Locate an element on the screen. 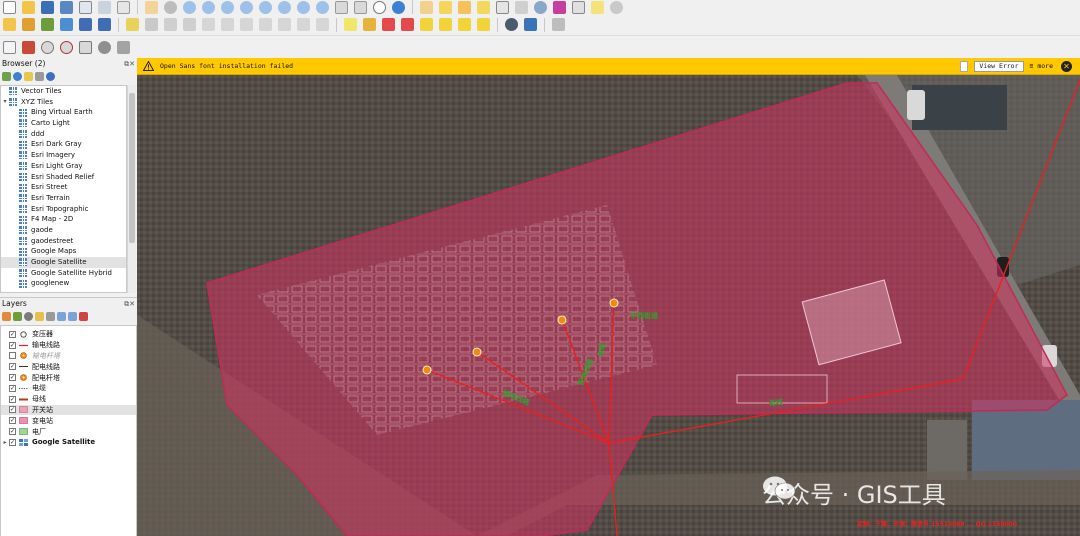  add-layer-icon is located at coordinates (28, 47).